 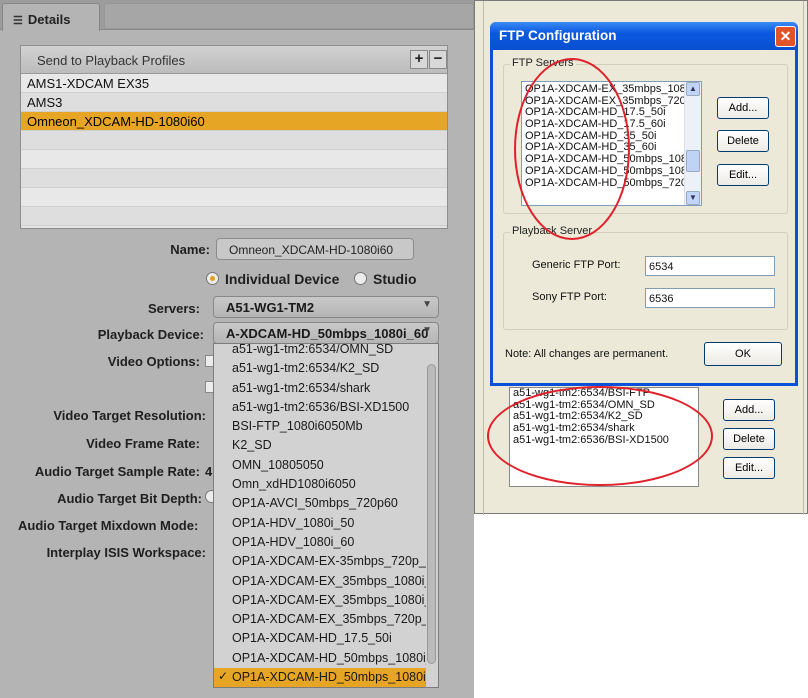 What do you see at coordinates (49, 19) in the screenshot?
I see `tab-details-label: Details` at bounding box center [49, 19].